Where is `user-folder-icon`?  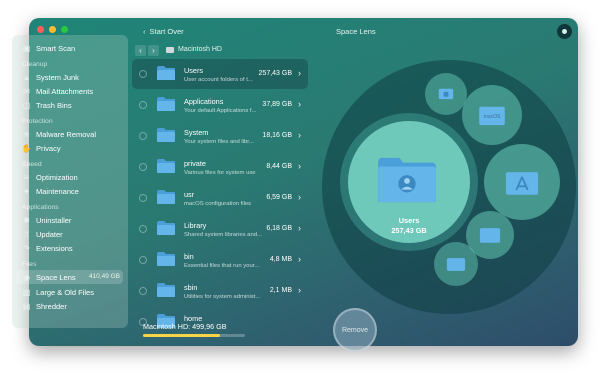 user-folder-icon is located at coordinates (407, 180).